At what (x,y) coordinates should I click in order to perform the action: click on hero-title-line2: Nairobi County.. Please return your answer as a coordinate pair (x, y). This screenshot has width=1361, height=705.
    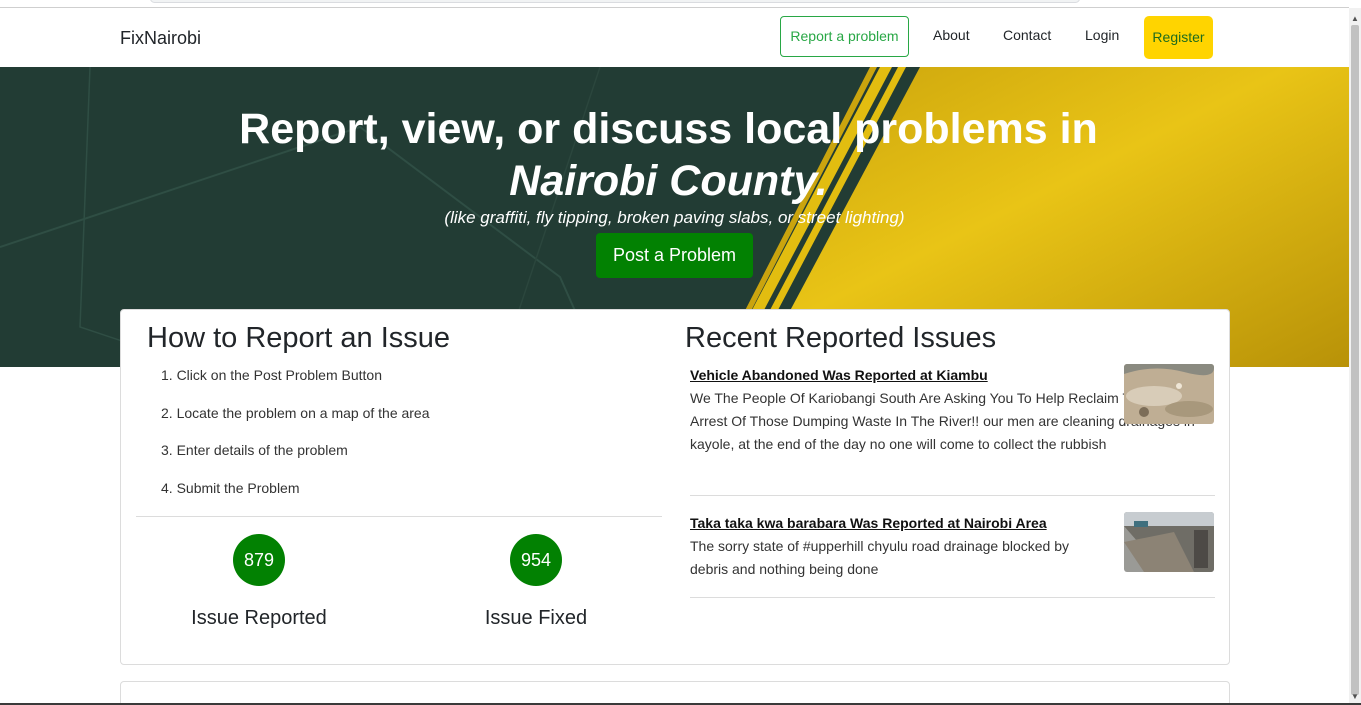
    Looking at the image, I should click on (668, 181).